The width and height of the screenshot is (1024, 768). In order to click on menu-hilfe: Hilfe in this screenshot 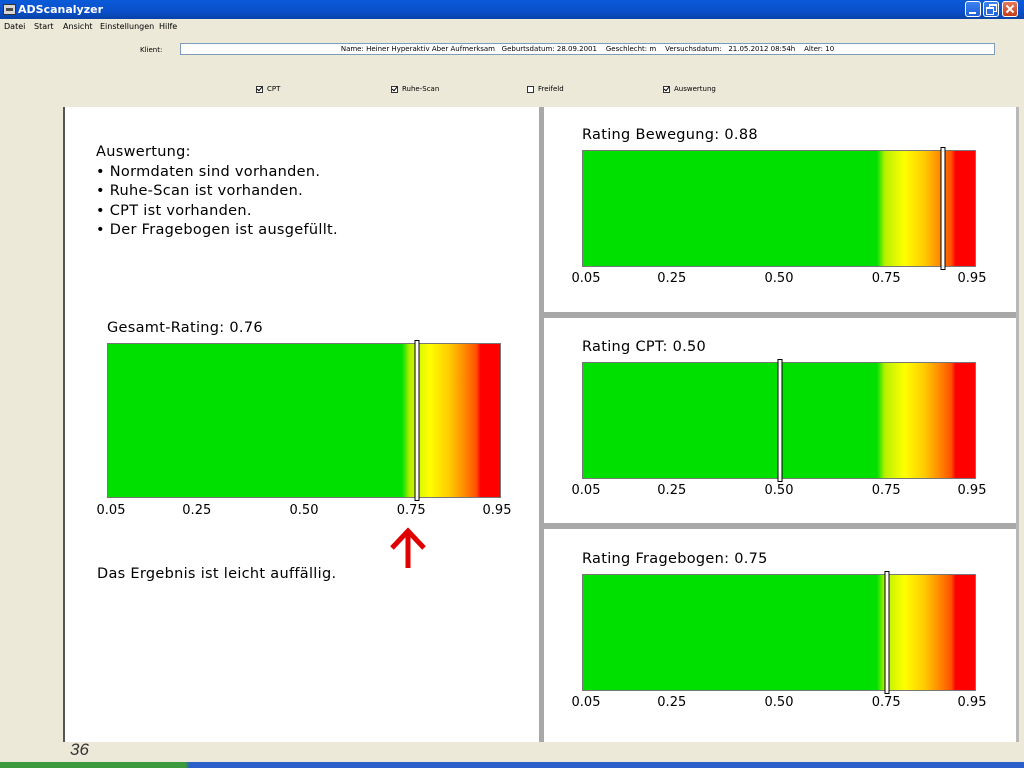, I will do `click(168, 26)`.